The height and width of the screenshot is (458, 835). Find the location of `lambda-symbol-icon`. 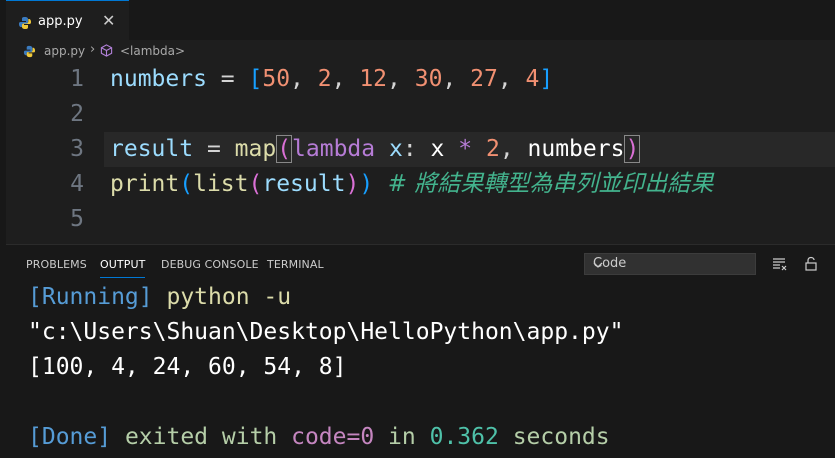

lambda-symbol-icon is located at coordinates (106, 52).